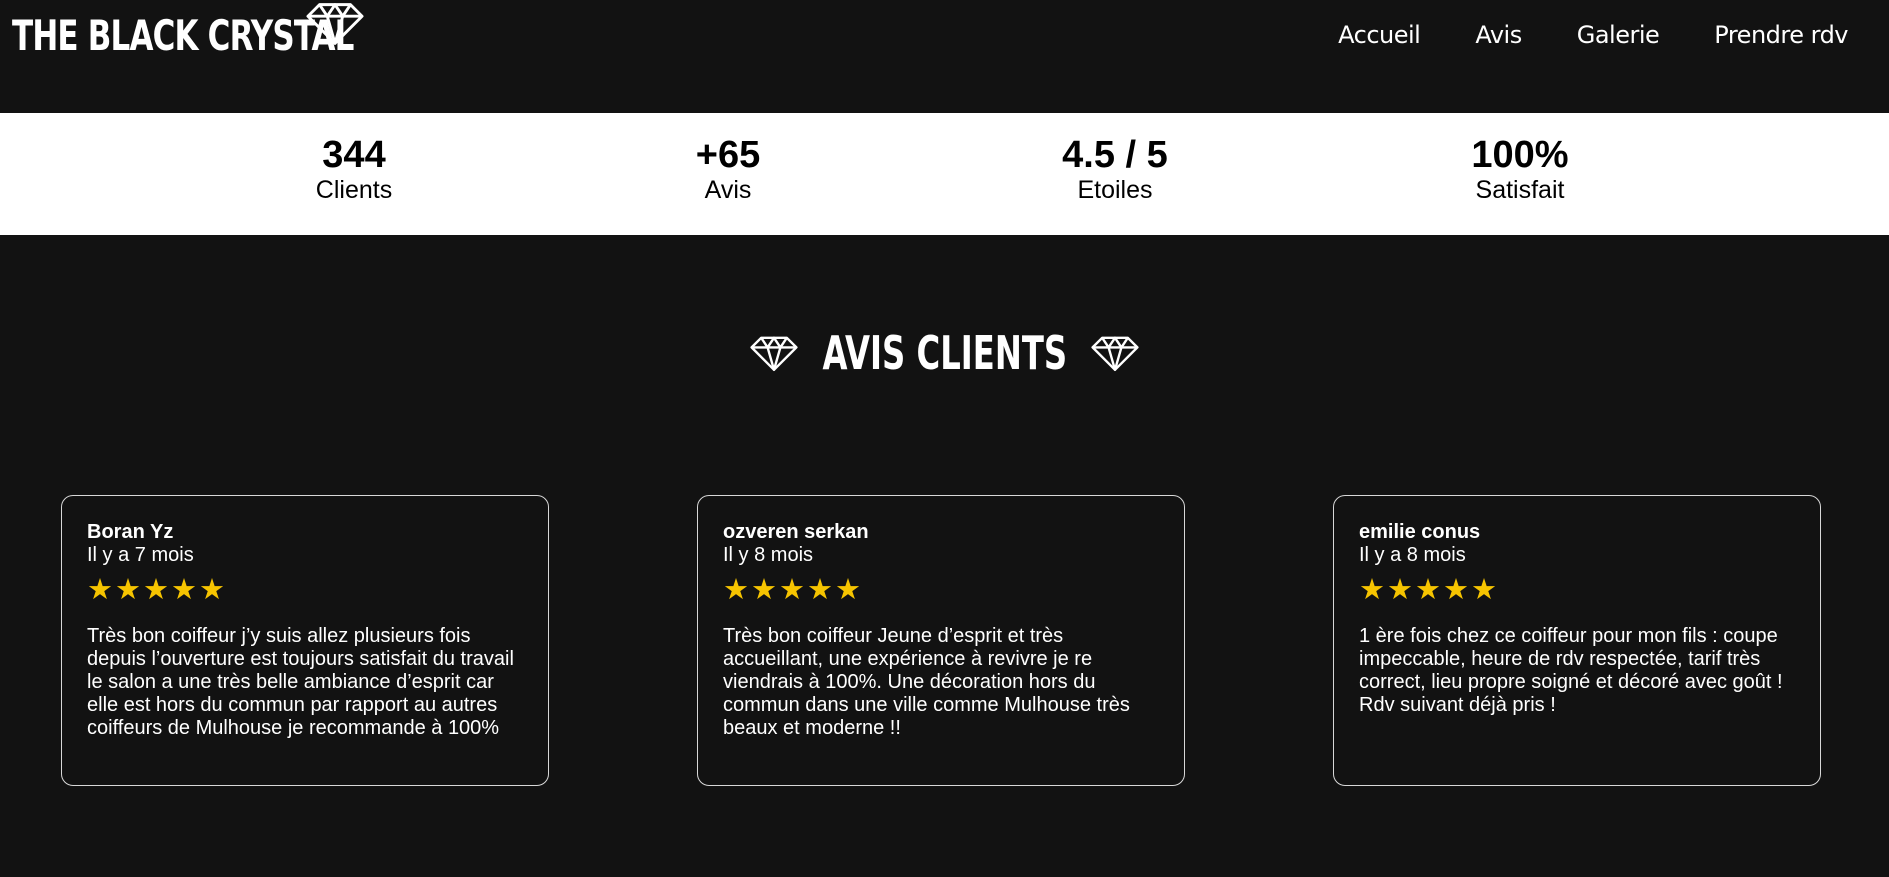 This screenshot has height=877, width=1889. I want to click on section-title-text: AVIS CLIENTS, so click(944, 353).